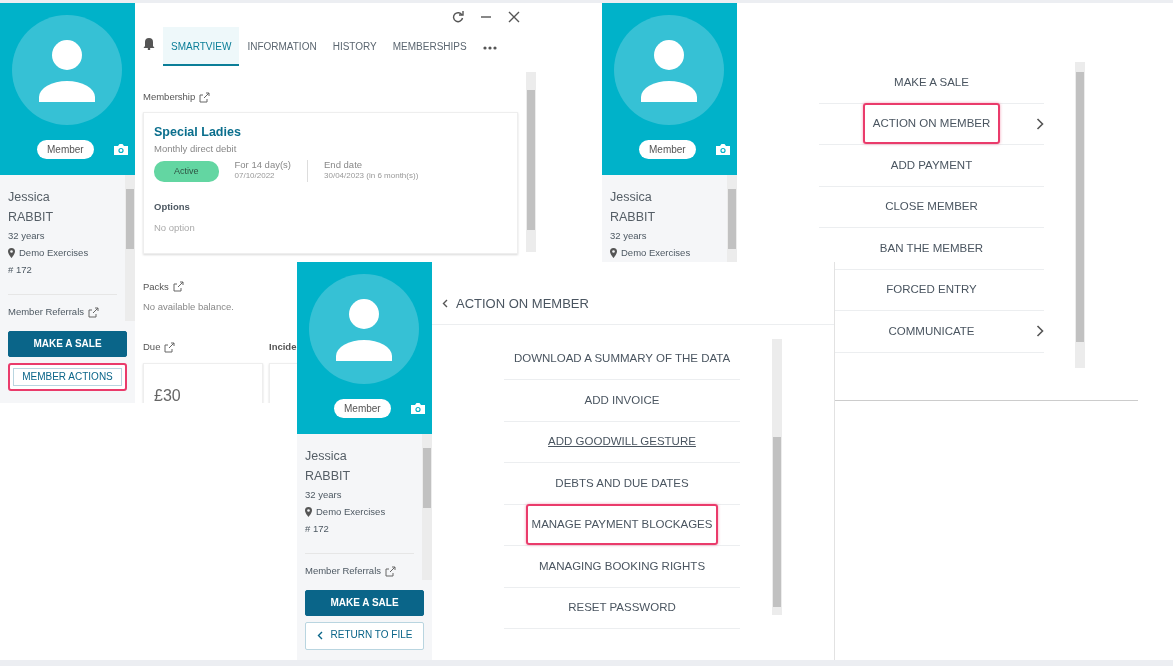  I want to click on section-heading: Packs, so click(156, 286).